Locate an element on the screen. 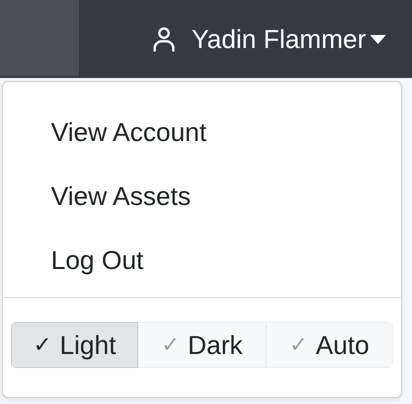 The height and width of the screenshot is (404, 412). theme-button: ✓ Light is located at coordinates (74, 345).